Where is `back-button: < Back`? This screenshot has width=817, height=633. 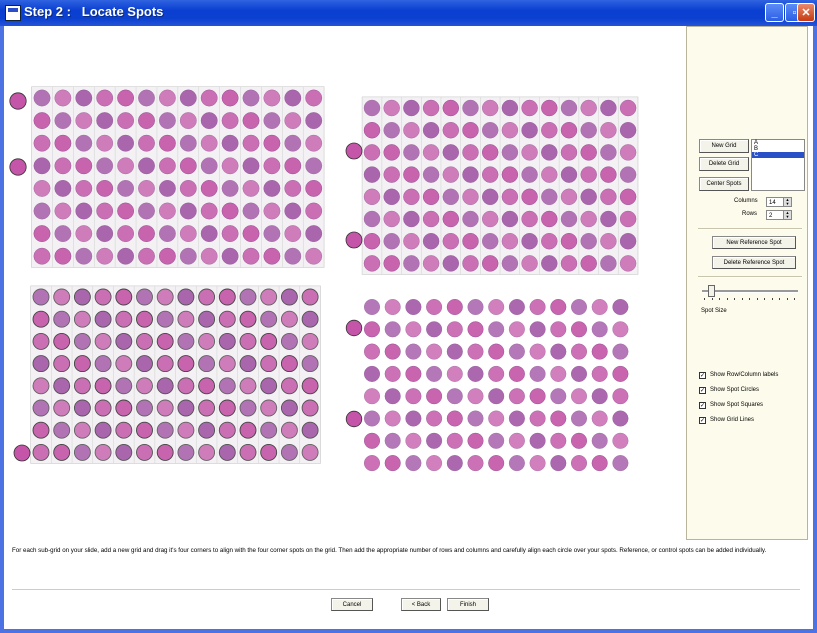 back-button: < Back is located at coordinates (421, 604).